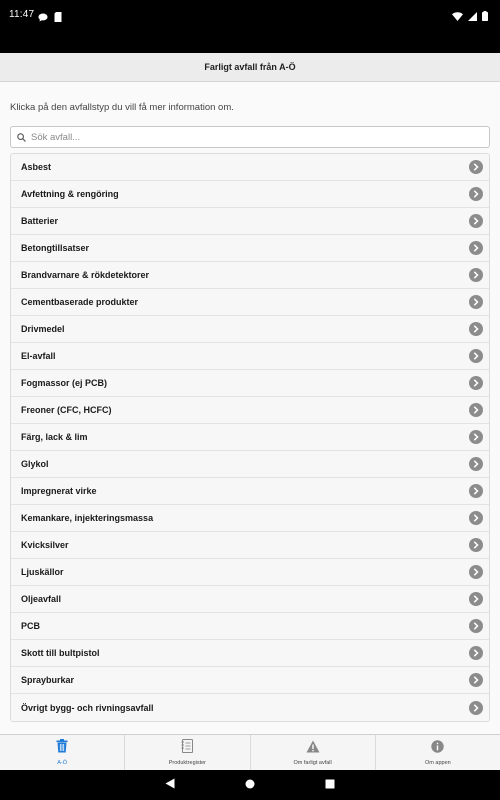 The width and height of the screenshot is (500, 800). I want to click on list-item: Färg, lack & lim, so click(250, 437).